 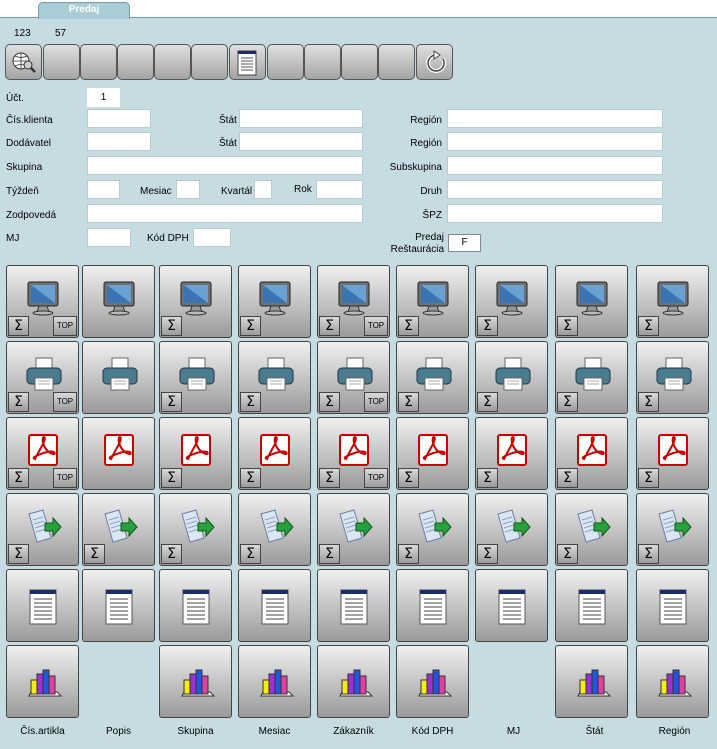 What do you see at coordinates (339, 189) in the screenshot?
I see `rok-input` at bounding box center [339, 189].